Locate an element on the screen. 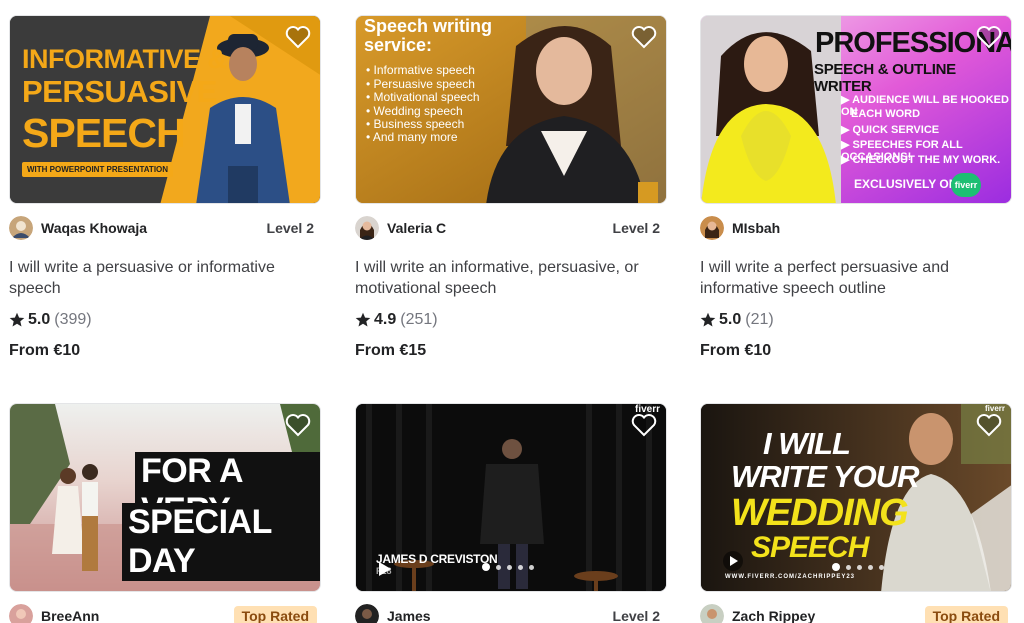  thumb-line-3: WEDDING is located at coordinates (820, 513).